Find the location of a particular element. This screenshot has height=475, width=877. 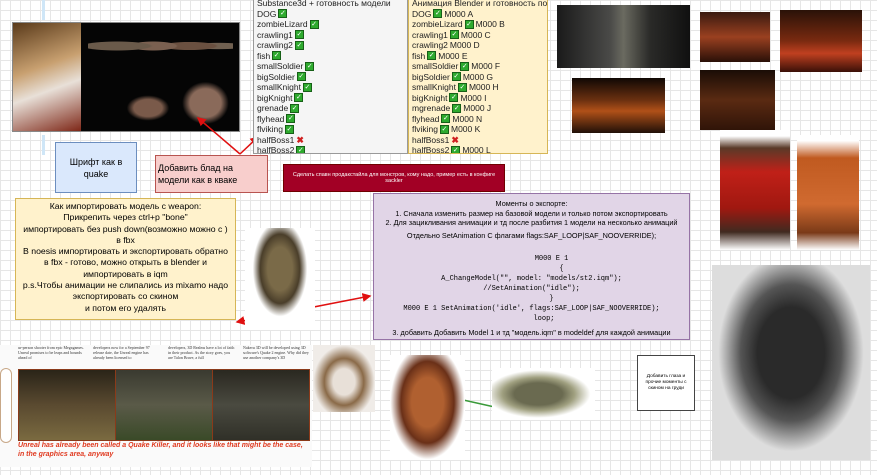

item-name: smallKnight is located at coordinates (279, 87).